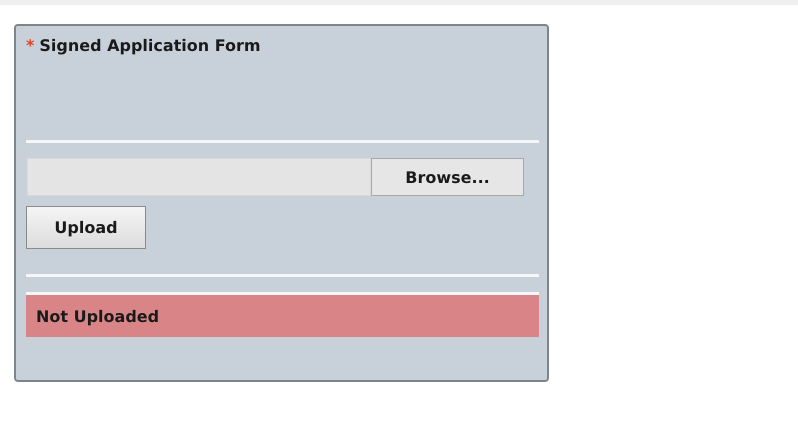 Image resolution: width=798 pixels, height=429 pixels. Describe the element at coordinates (282, 316) in the screenshot. I see `upload-status: Not Uploaded` at that location.